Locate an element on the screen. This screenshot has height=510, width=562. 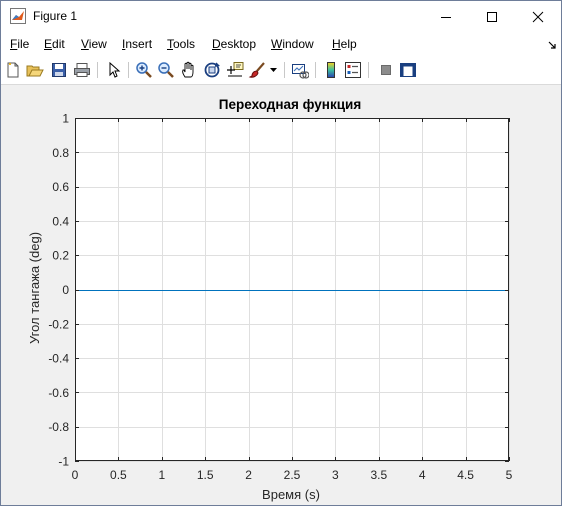
x-tick-label: 3 is located at coordinates (335, 475).